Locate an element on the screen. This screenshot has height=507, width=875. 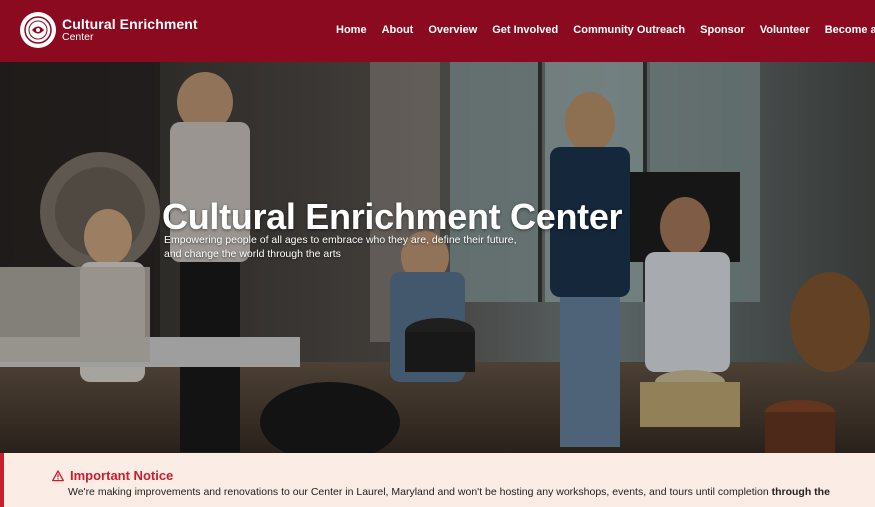
warning-icon is located at coordinates (58, 475).